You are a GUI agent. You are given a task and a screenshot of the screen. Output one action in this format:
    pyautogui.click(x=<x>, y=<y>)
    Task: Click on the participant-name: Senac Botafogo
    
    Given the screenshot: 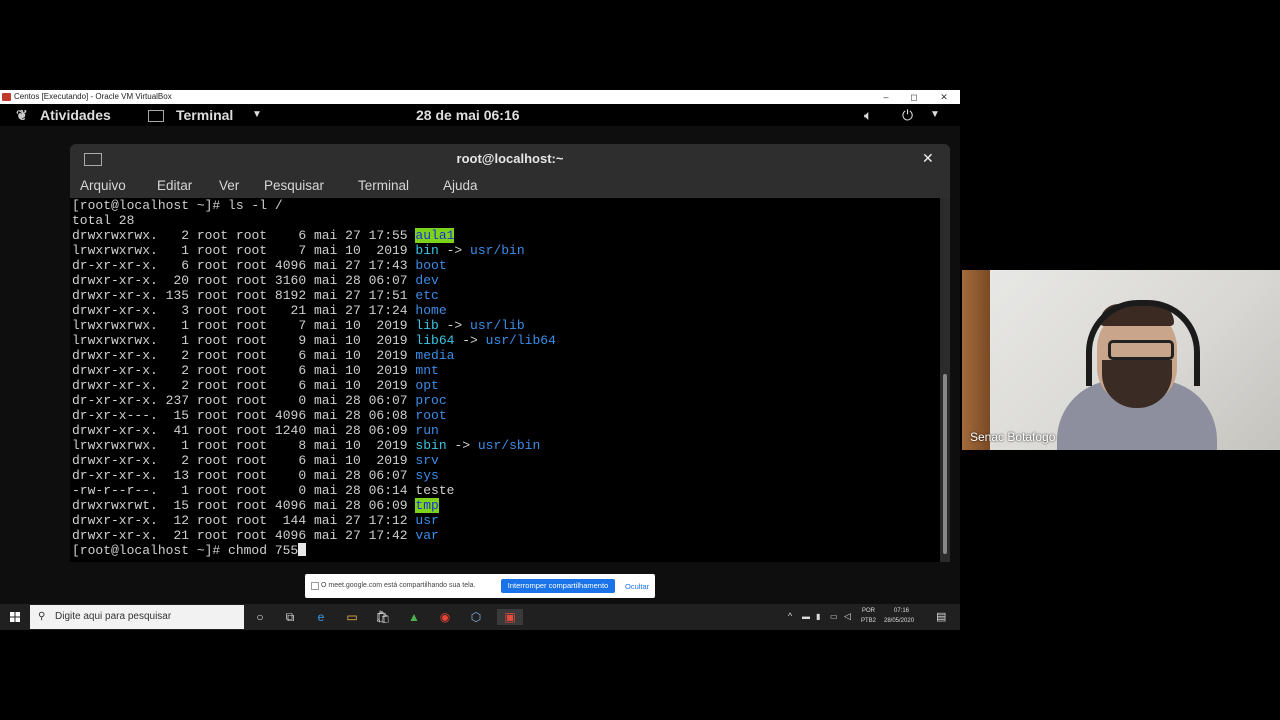 What is the action you would take?
    pyautogui.click(x=1013, y=437)
    